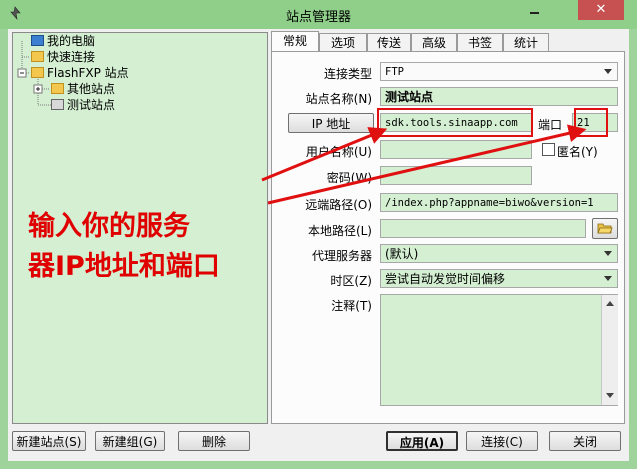 Image resolution: width=637 pixels, height=469 pixels. What do you see at coordinates (124, 246) in the screenshot?
I see `instruction-note: 输入你的服务 器IP地址和端口` at bounding box center [124, 246].